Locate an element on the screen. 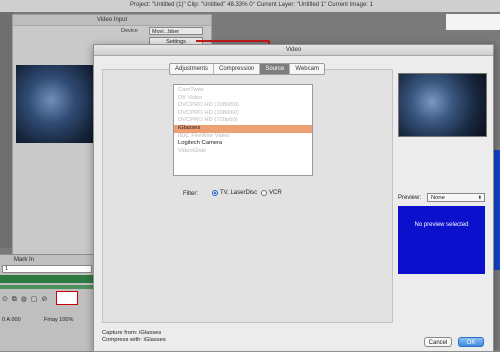 The width and height of the screenshot is (500, 352). timeline-fps: Fmay 100% is located at coordinates (59, 320).